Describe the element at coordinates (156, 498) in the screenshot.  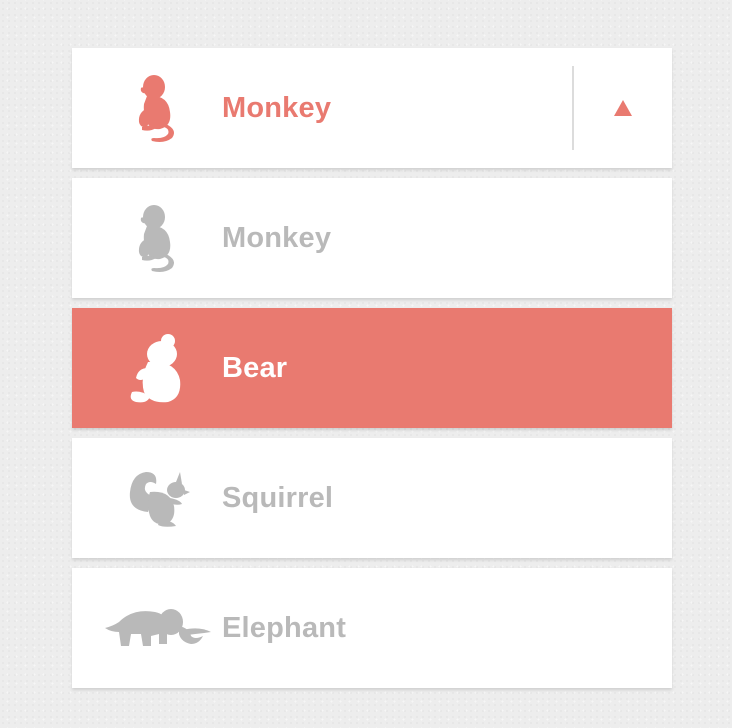
I see `squirrel-icon` at that location.